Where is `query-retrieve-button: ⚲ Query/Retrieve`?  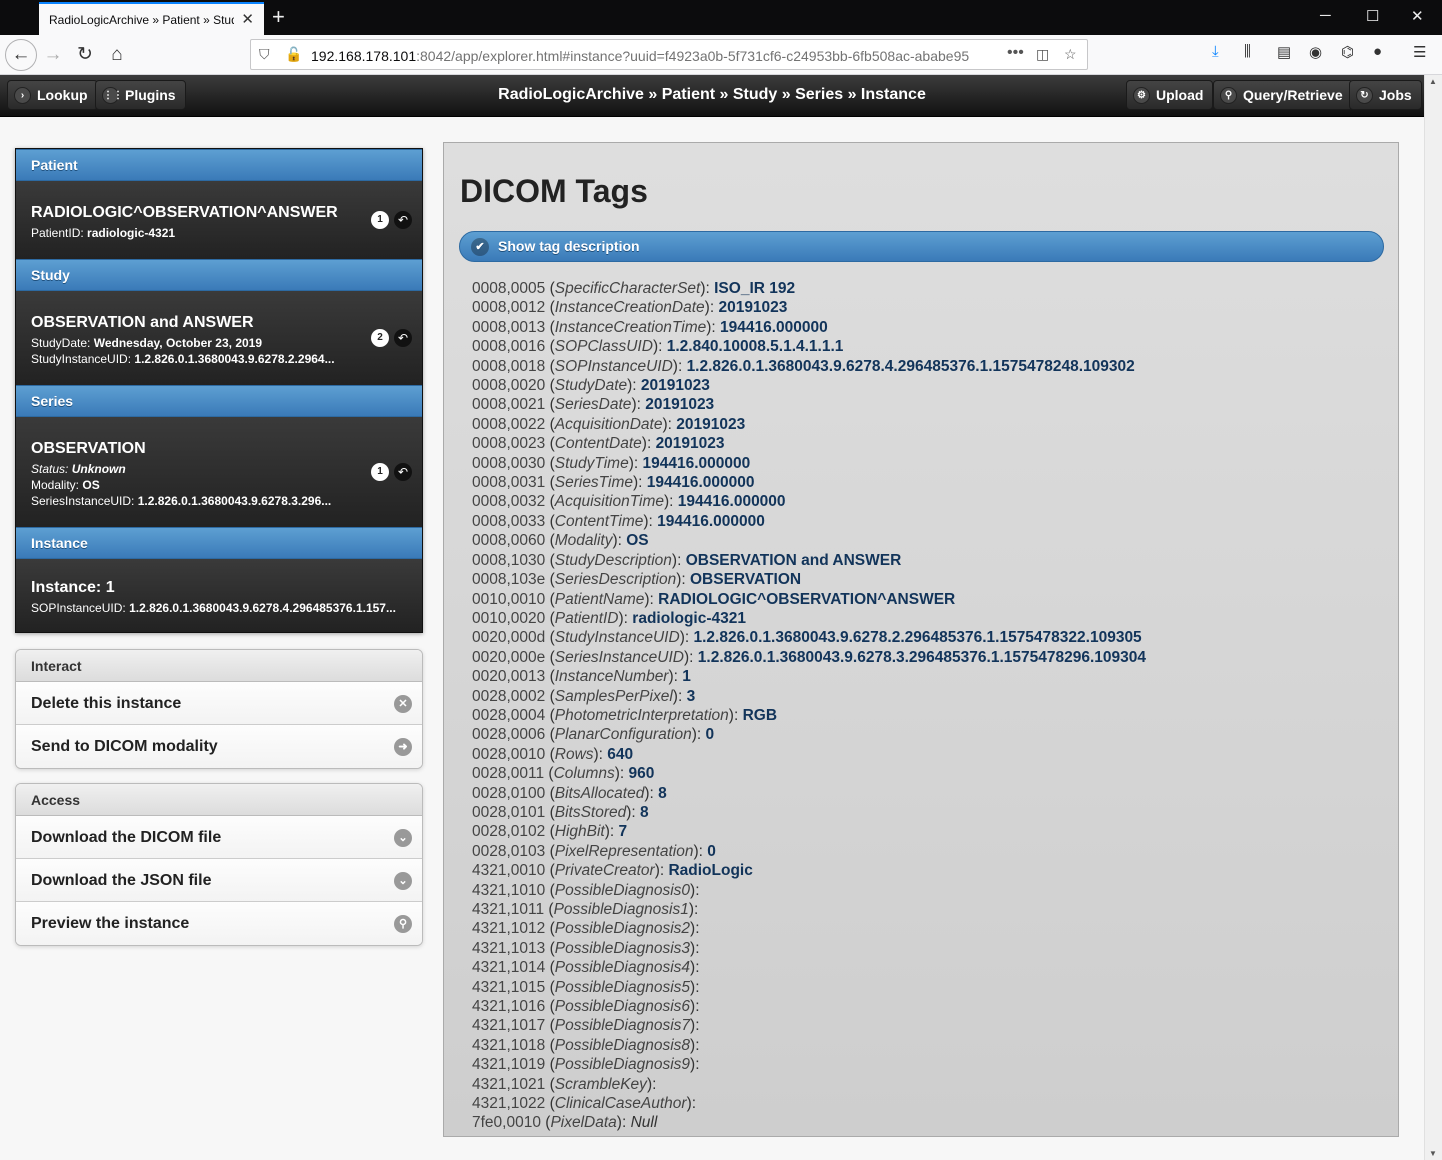 query-retrieve-button: ⚲ Query/Retrieve is located at coordinates (1283, 95).